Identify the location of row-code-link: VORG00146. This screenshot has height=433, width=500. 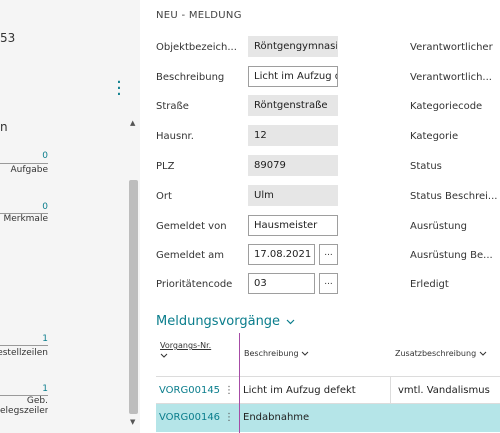
(189, 418).